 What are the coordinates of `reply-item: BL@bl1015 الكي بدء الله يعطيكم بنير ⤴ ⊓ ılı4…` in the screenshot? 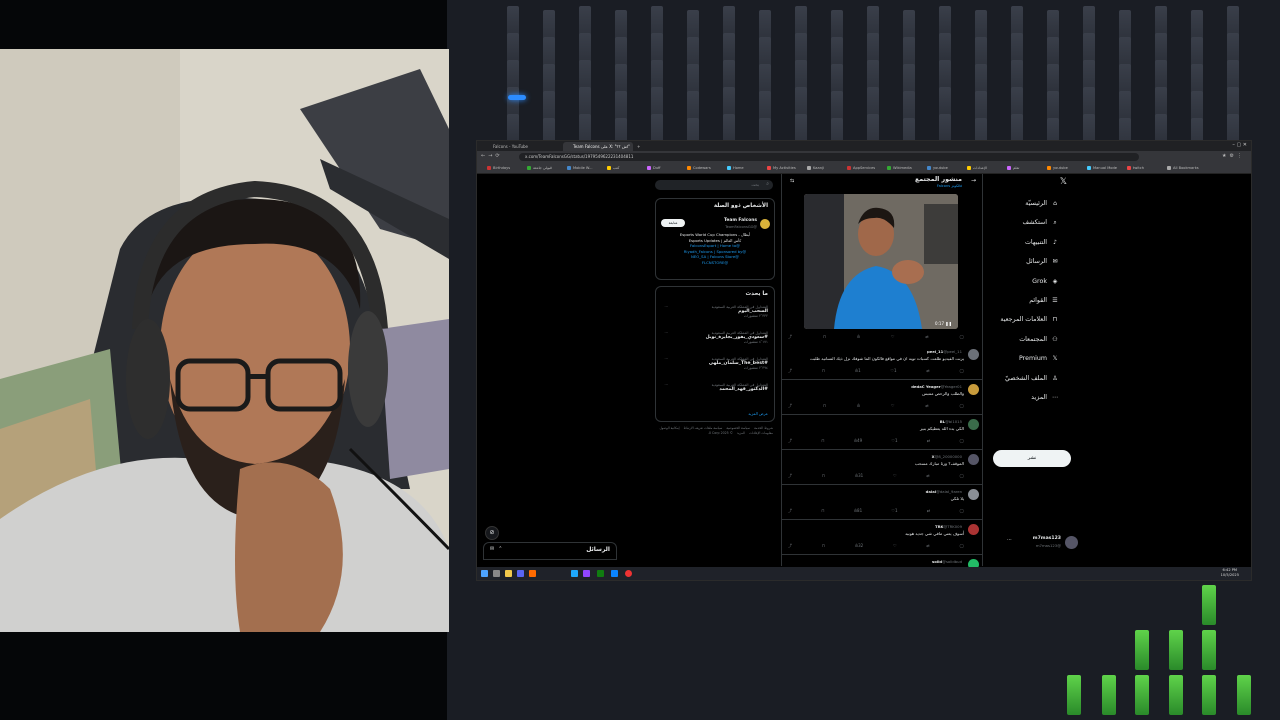 It's located at (882, 432).